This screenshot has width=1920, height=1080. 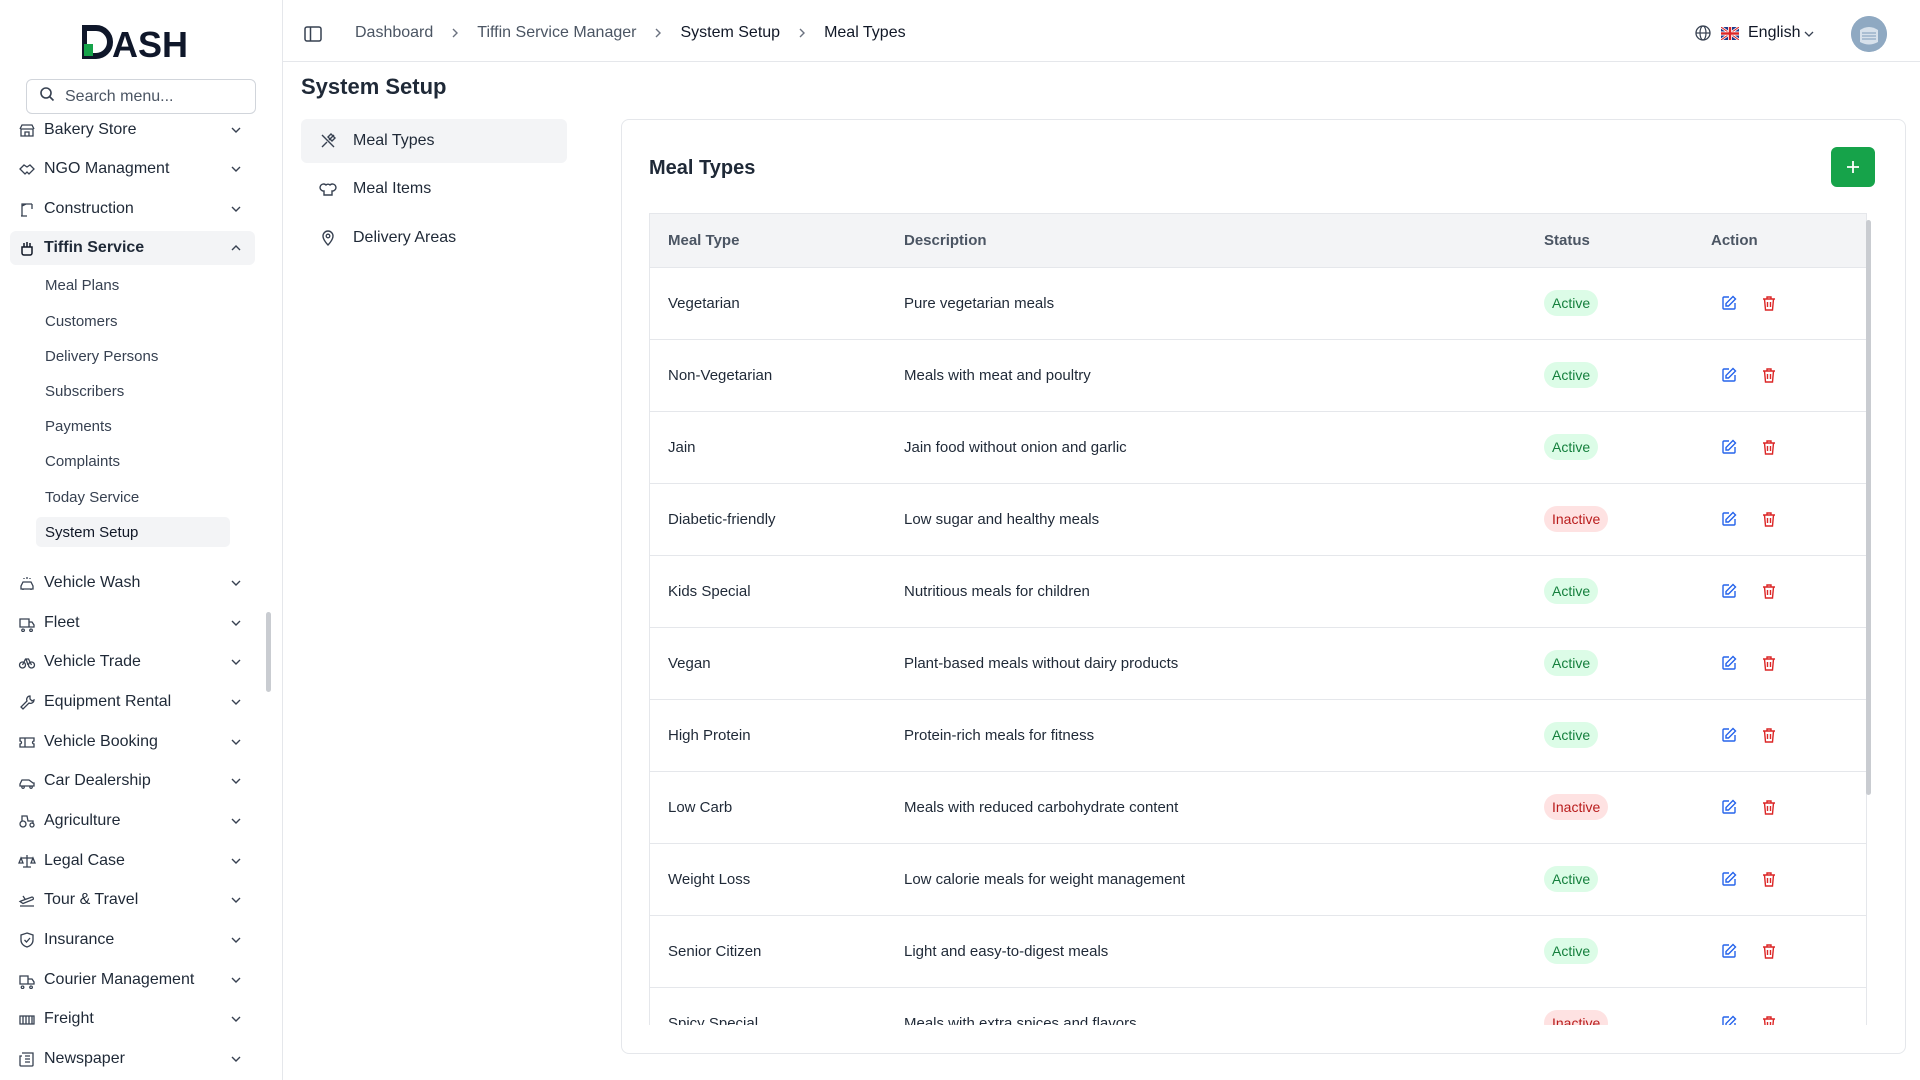 I want to click on dash-logo: ASH, so click(x=141, y=44).